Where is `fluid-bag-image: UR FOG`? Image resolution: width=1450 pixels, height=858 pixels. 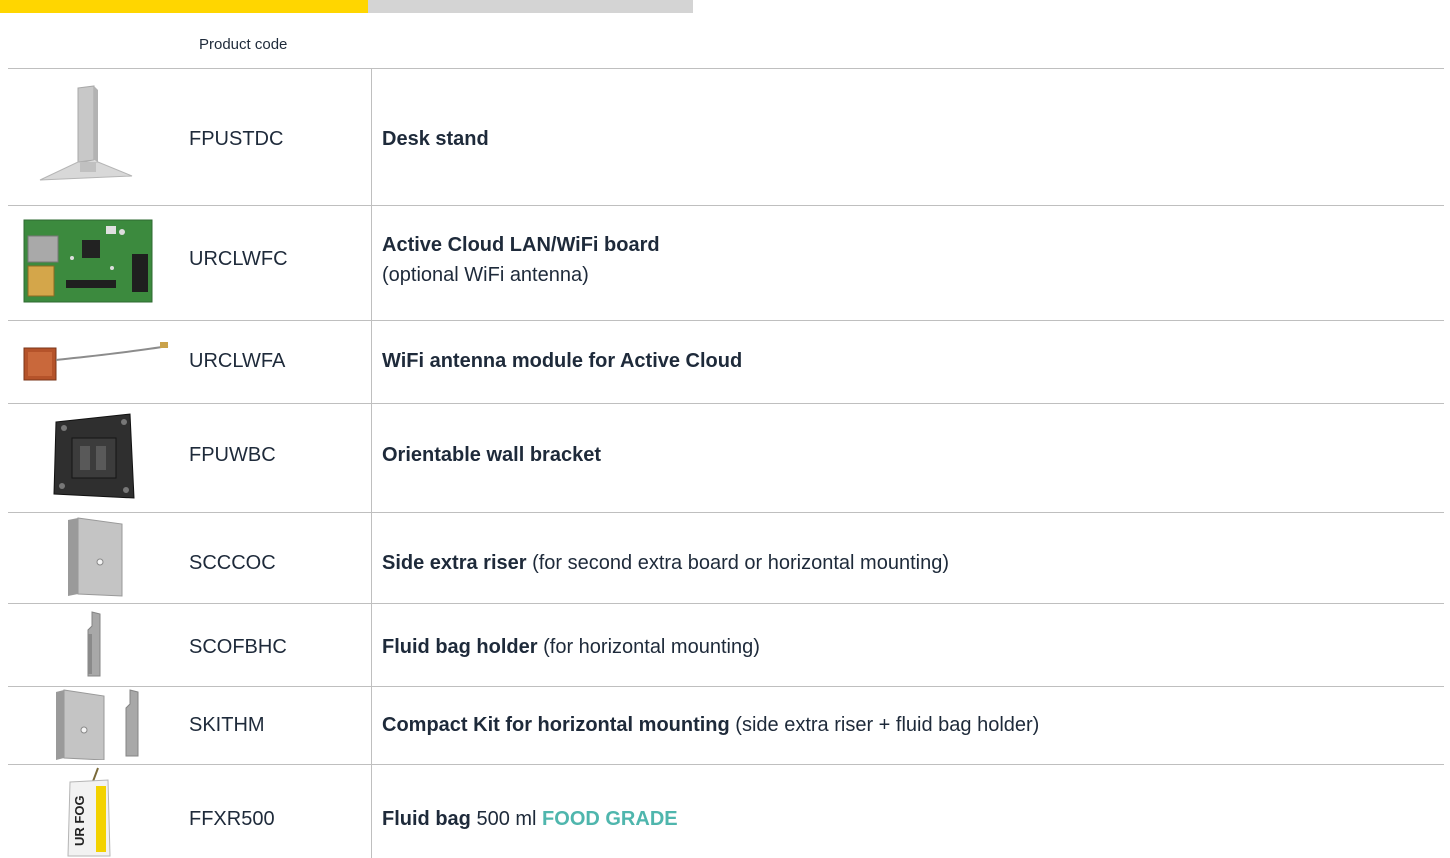
fluid-bag-image: UR FOG is located at coordinates (89, 812).